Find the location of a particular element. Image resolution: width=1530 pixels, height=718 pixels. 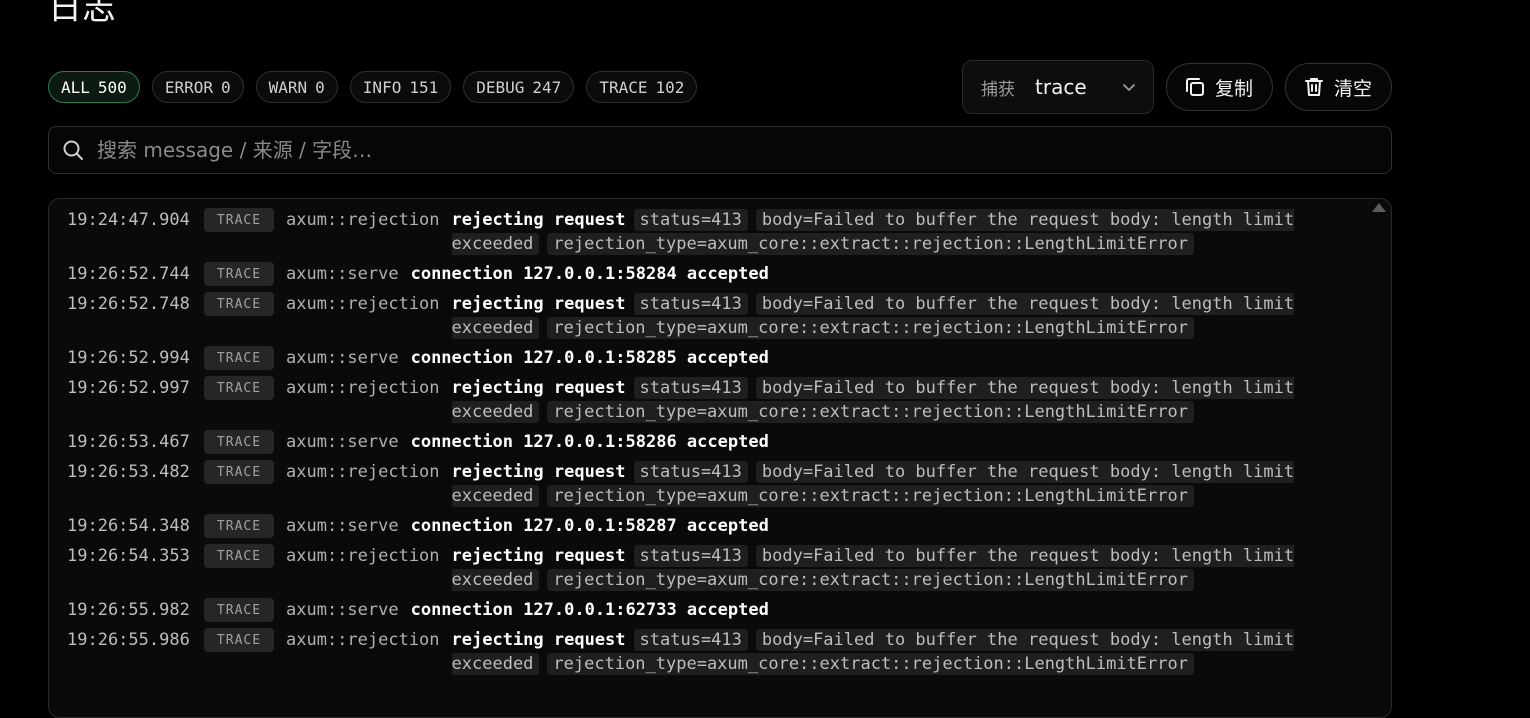

search-icon is located at coordinates (73, 150).